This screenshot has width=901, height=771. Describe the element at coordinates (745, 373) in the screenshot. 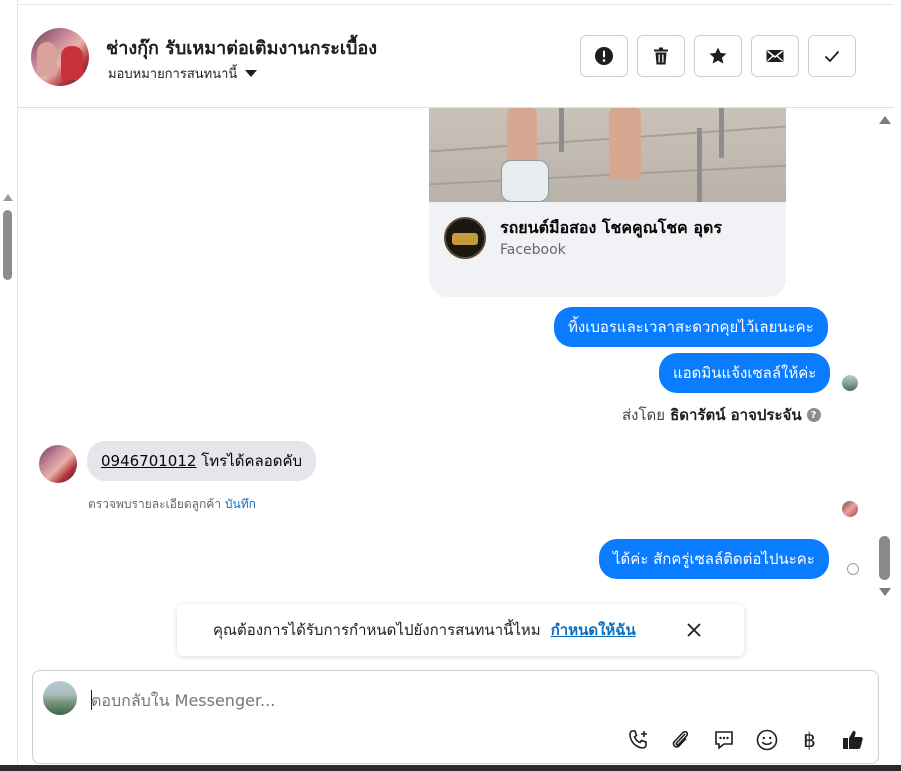

I see `message-outgoing: แอดมินแจ้งเซลล์ให้ค่ะ` at that location.